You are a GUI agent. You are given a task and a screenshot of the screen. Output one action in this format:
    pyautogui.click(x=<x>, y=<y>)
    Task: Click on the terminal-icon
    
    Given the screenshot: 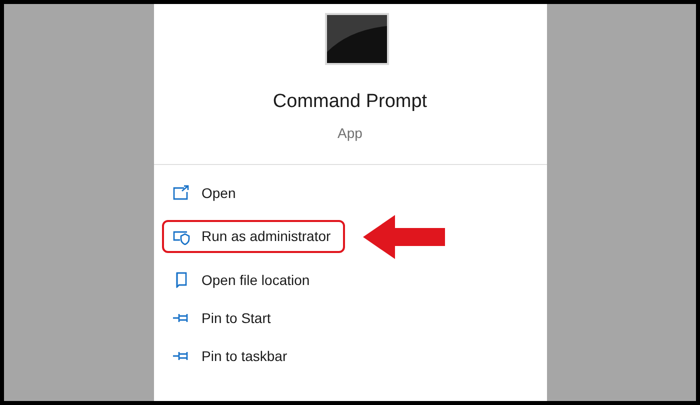 What is the action you would take?
    pyautogui.click(x=357, y=39)
    